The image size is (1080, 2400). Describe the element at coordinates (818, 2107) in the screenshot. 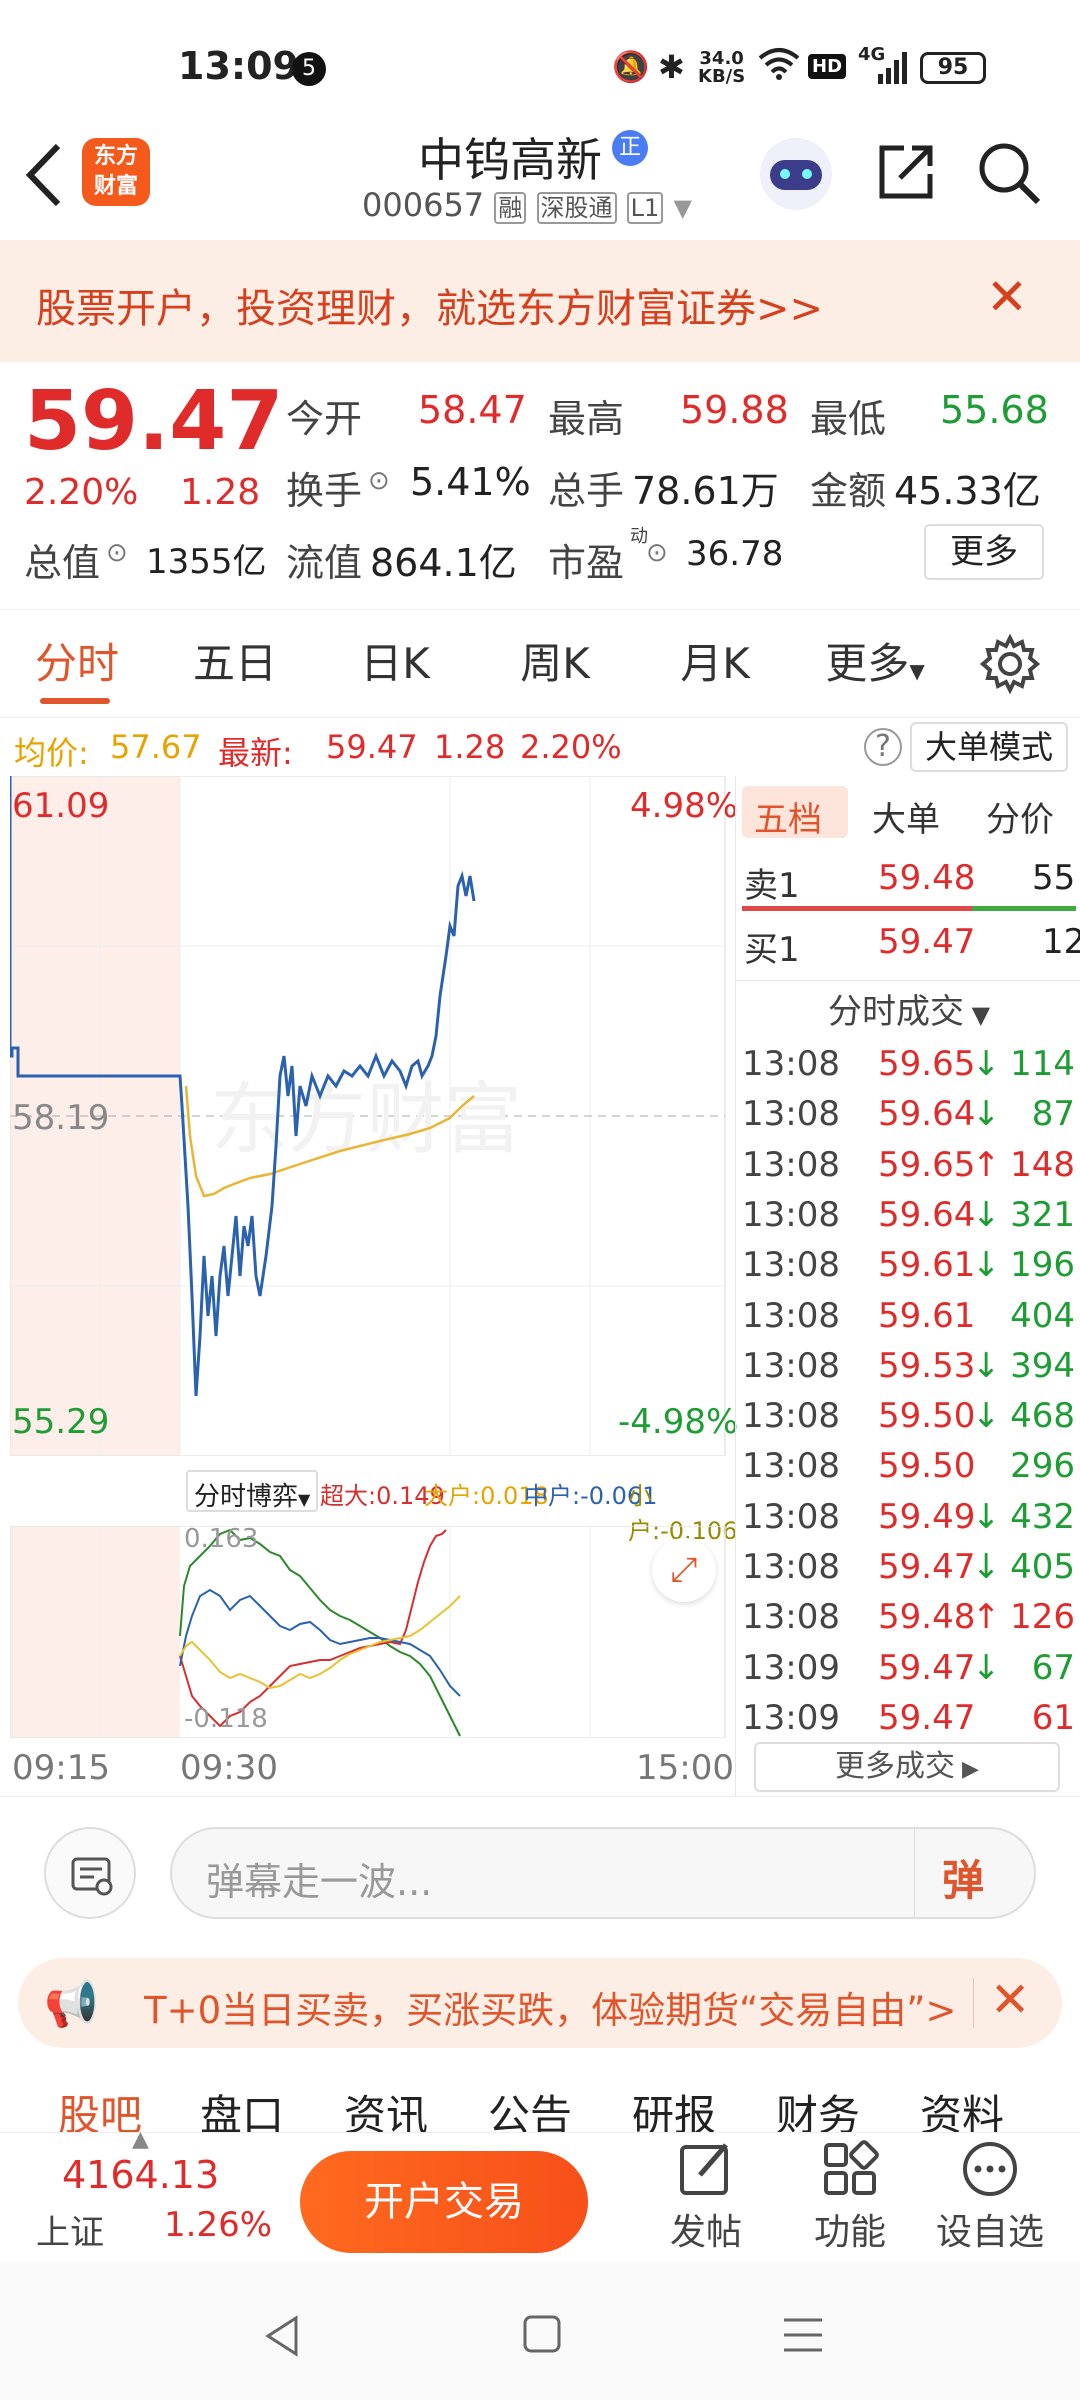

I see `tab-finance: 财务` at that location.